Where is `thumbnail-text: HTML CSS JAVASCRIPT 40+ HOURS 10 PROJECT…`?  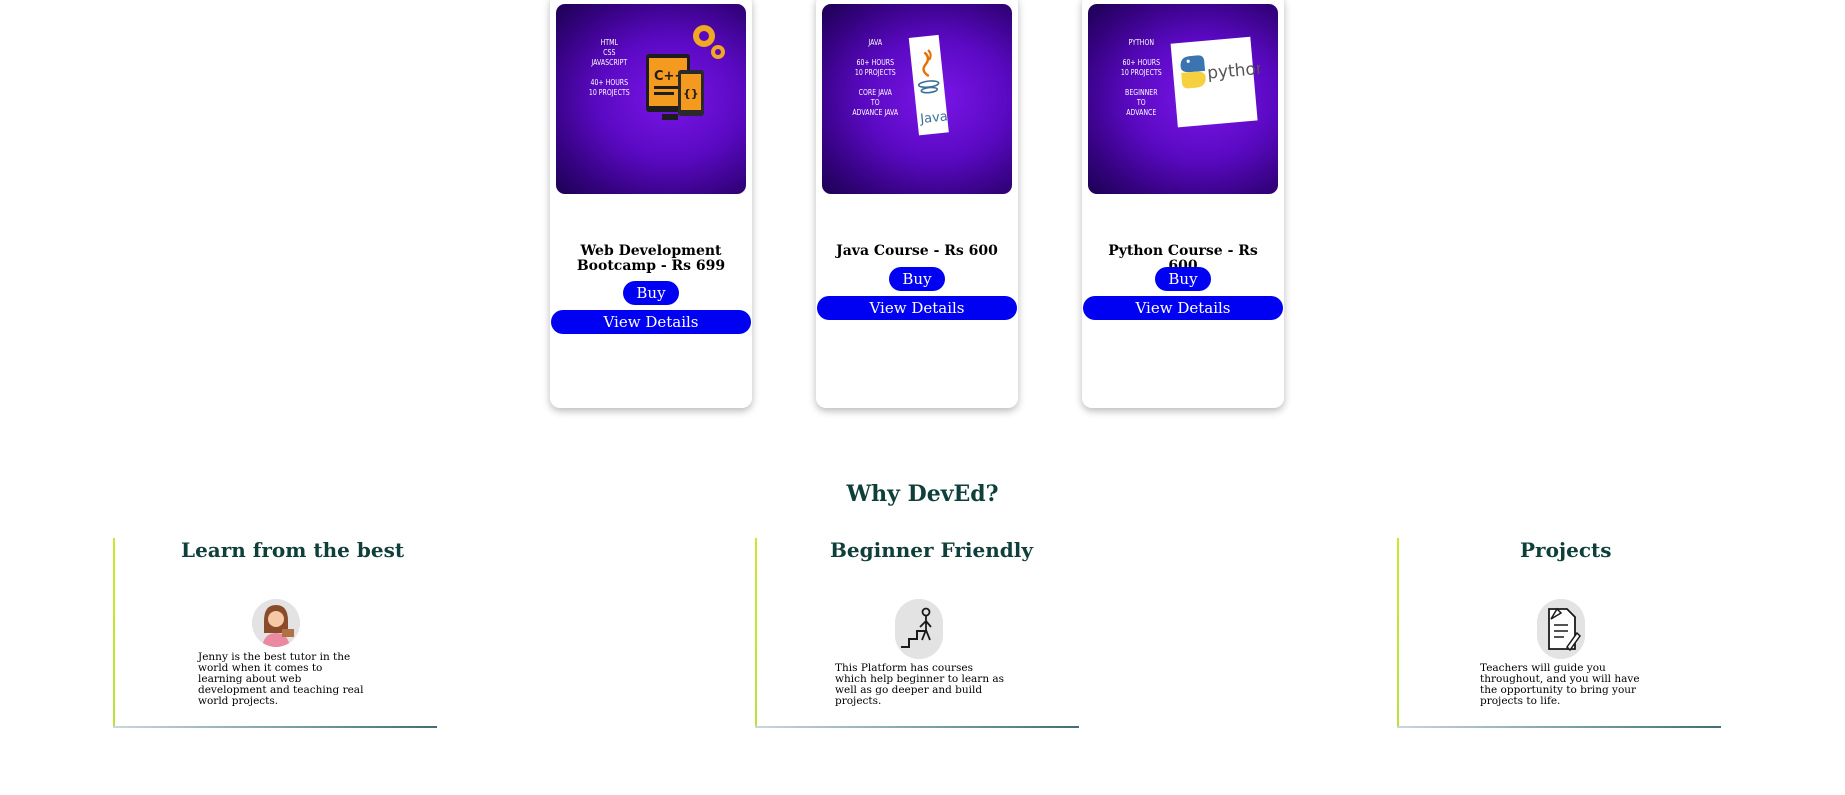
thumbnail-text: HTML CSS JAVASCRIPT 40+ HOURS 10 PROJECT… is located at coordinates (609, 67).